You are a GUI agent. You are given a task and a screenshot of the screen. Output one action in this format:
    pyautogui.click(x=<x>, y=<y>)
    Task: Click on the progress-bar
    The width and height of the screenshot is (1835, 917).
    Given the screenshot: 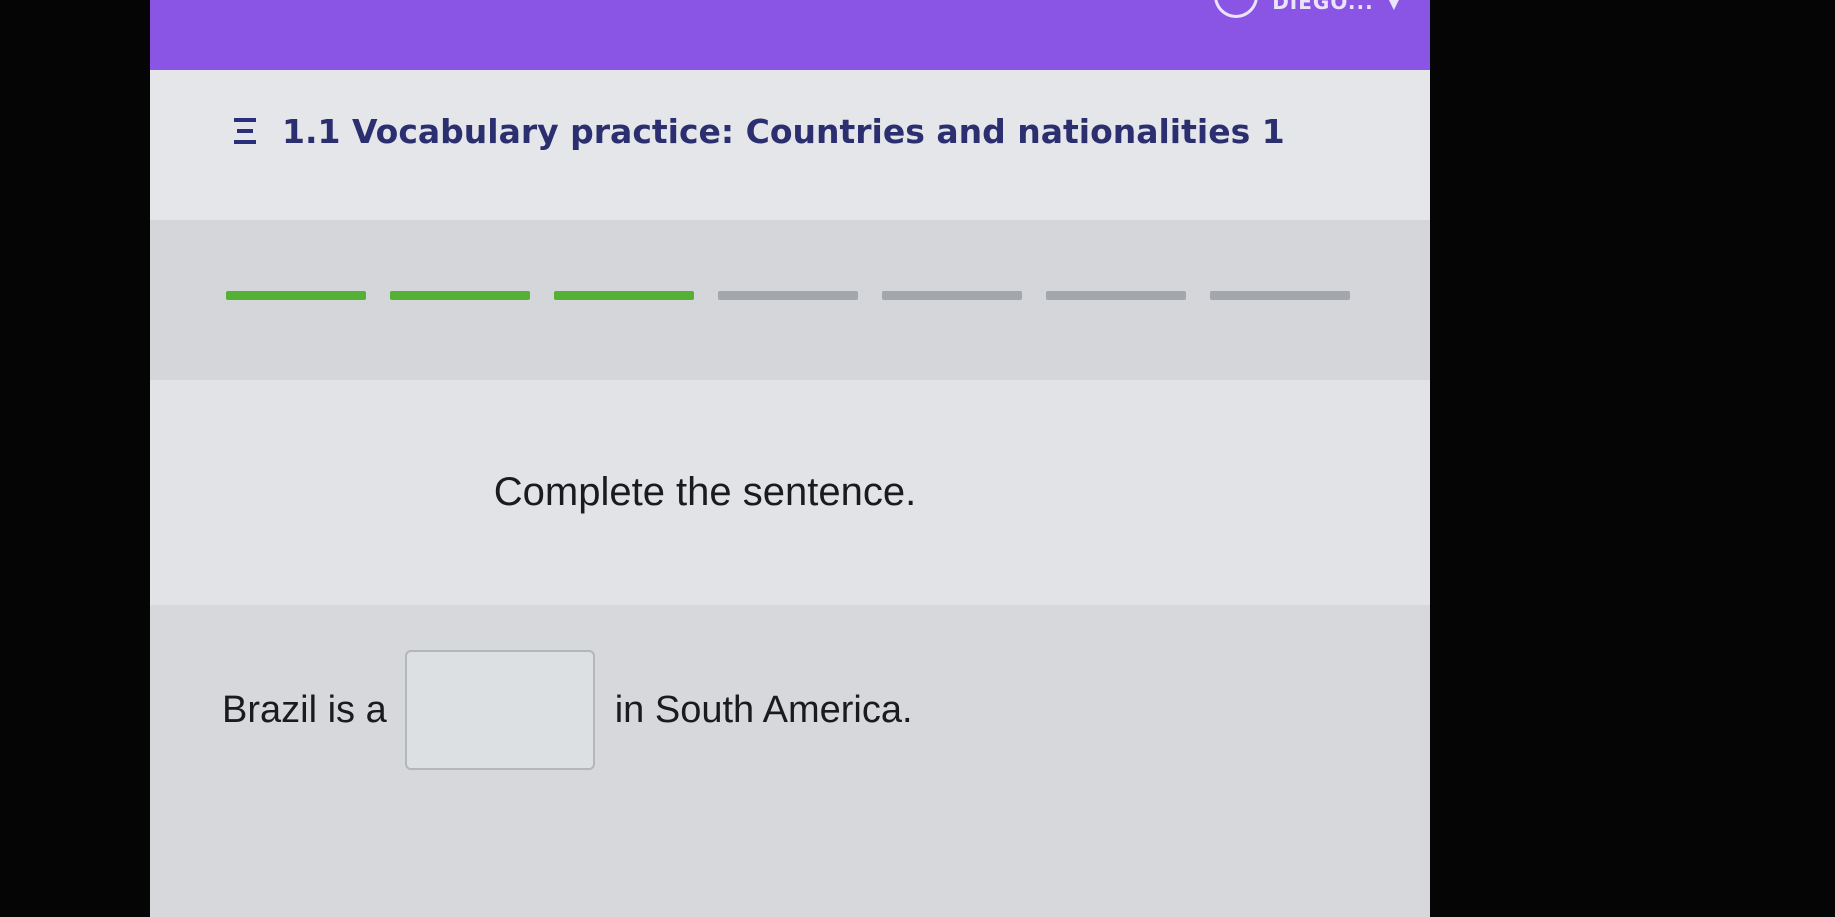 What is the action you would take?
    pyautogui.click(x=788, y=295)
    